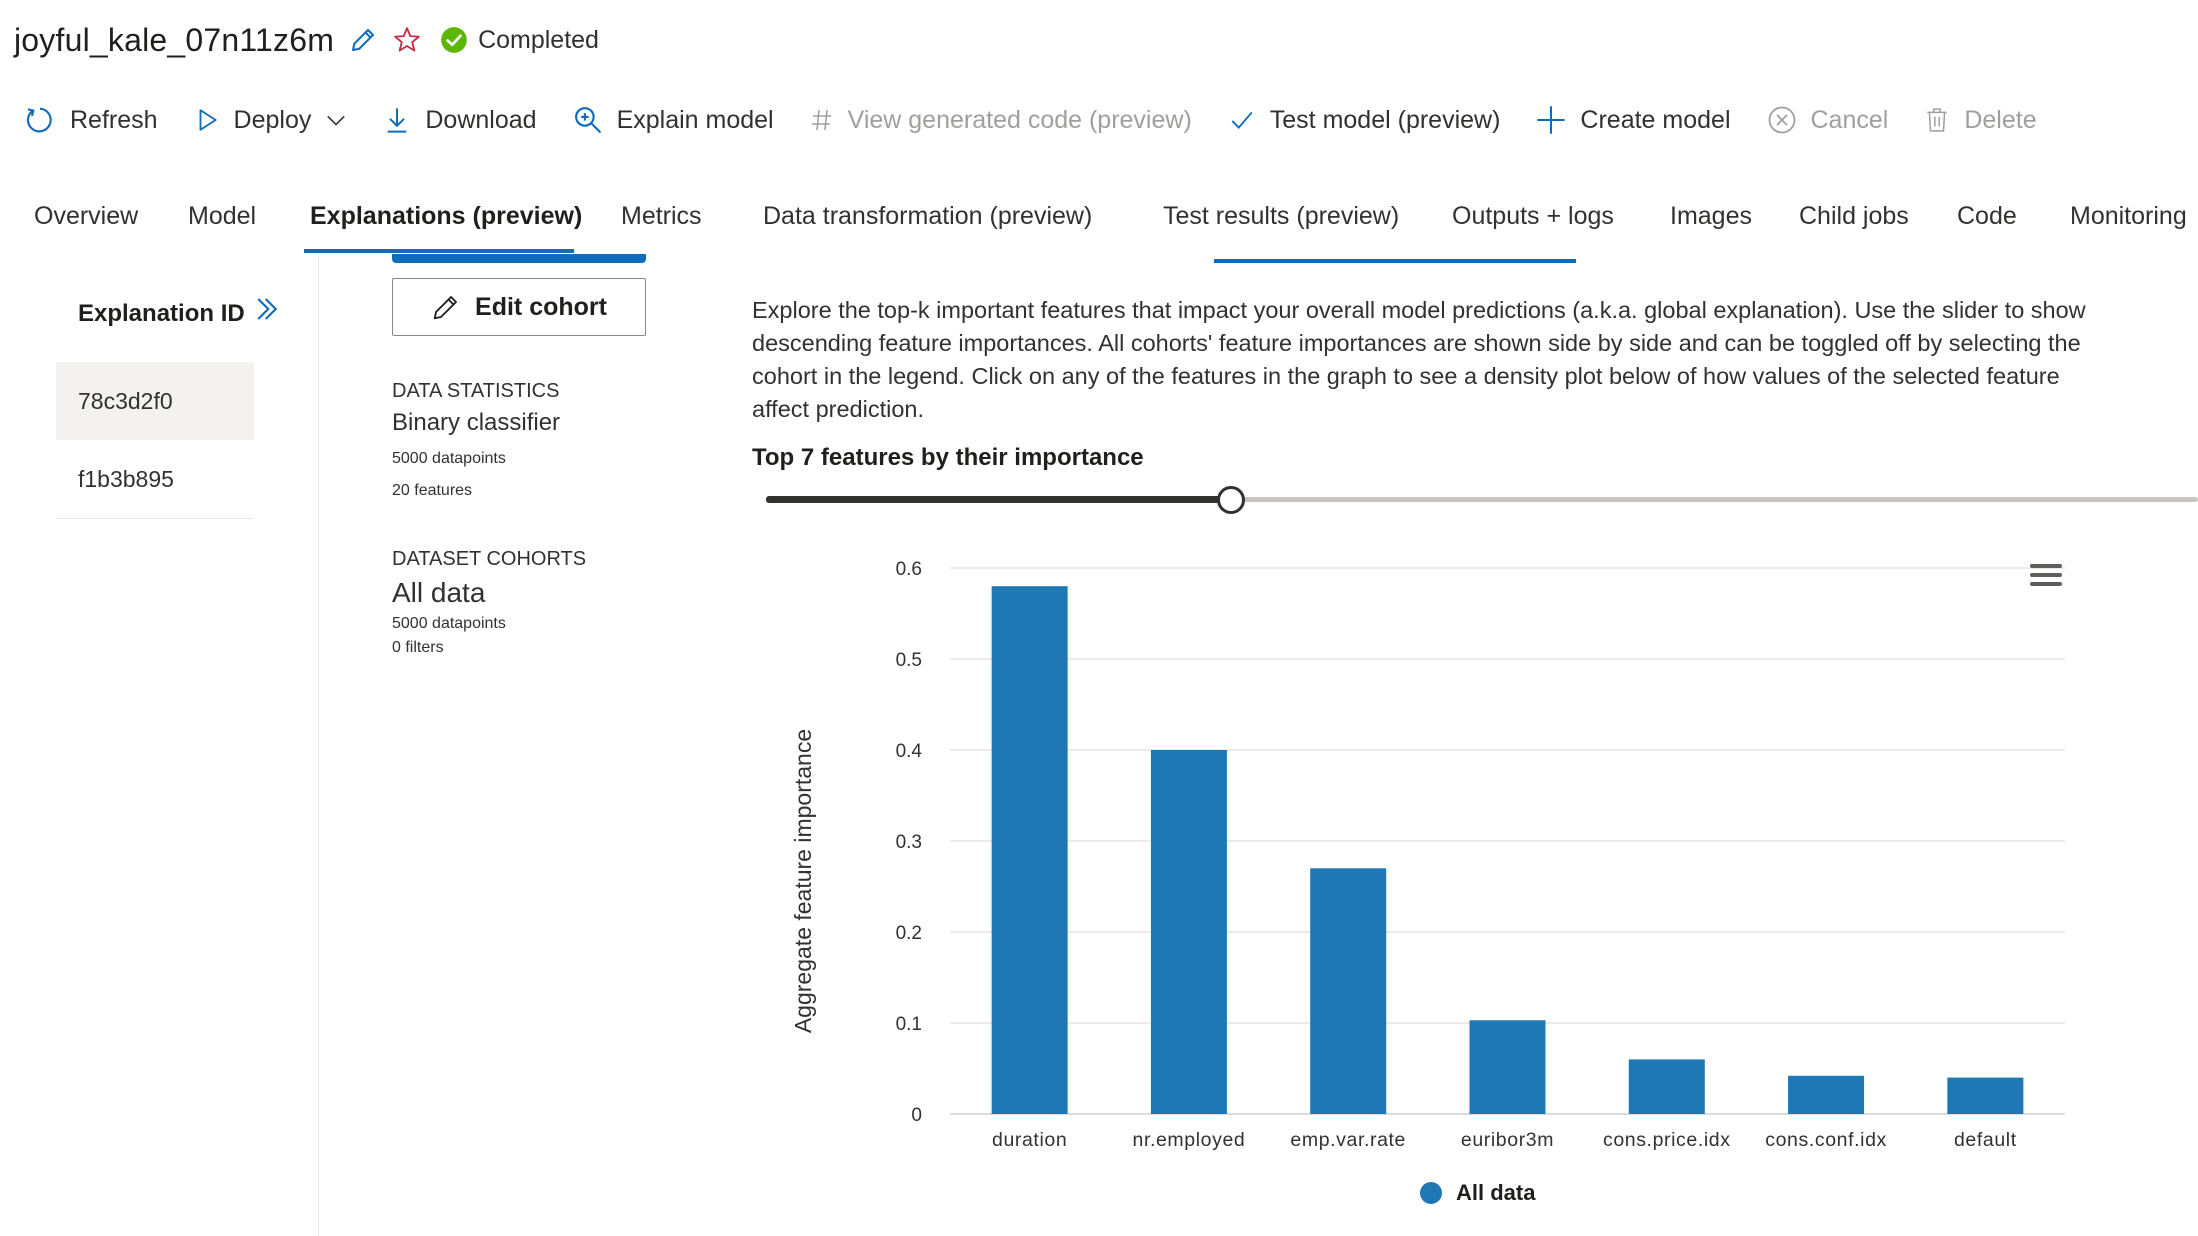  Describe the element at coordinates (336, 120) in the screenshot. I see `chevron-down-icon` at that location.